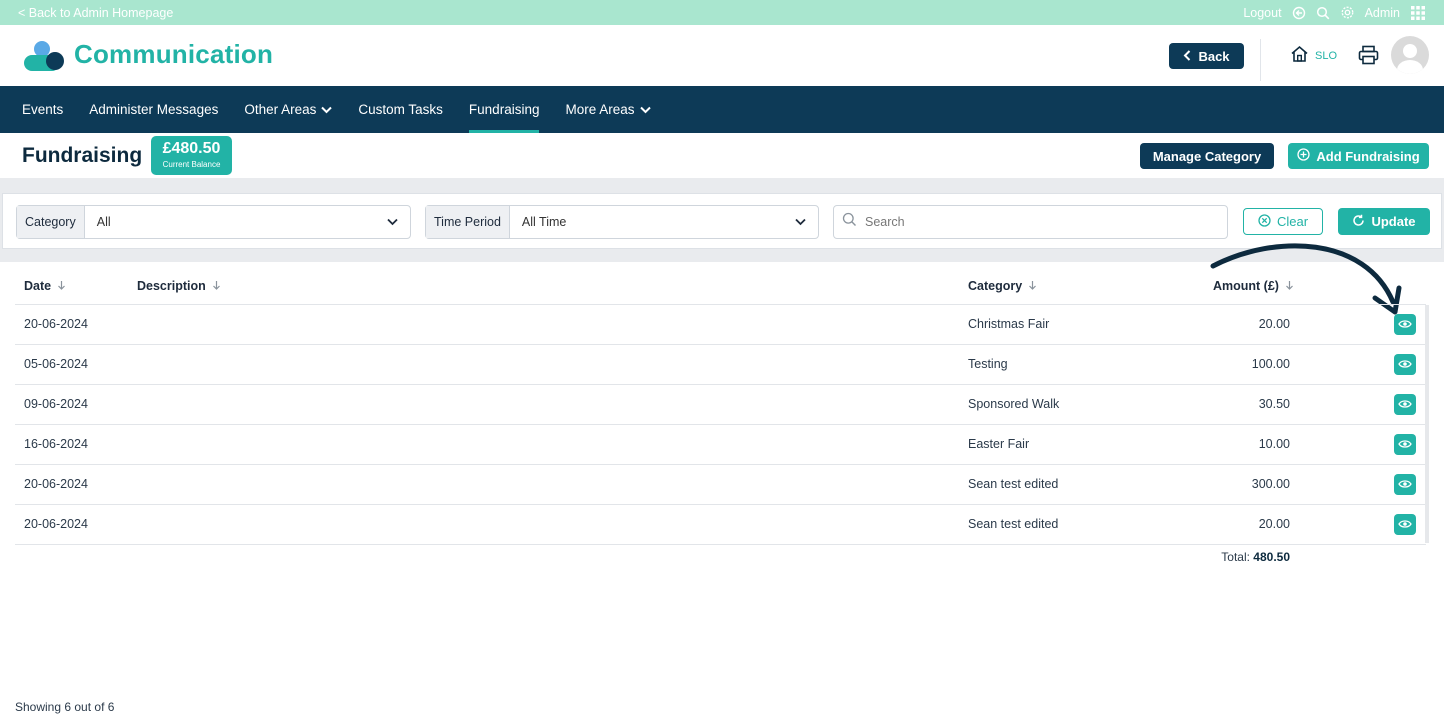  Describe the element at coordinates (600, 109) in the screenshot. I see `nav-item-label: More Areas` at that location.